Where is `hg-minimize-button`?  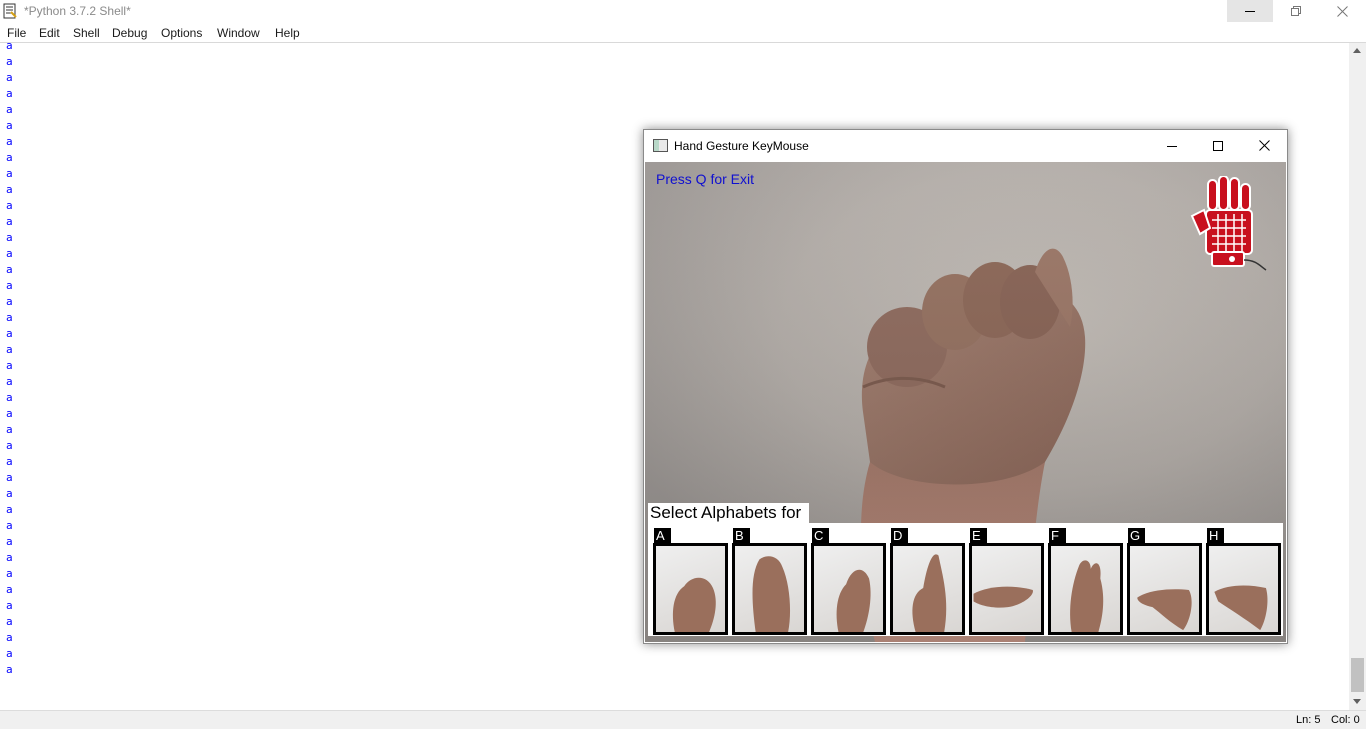
hg-minimize-button is located at coordinates (1172, 145).